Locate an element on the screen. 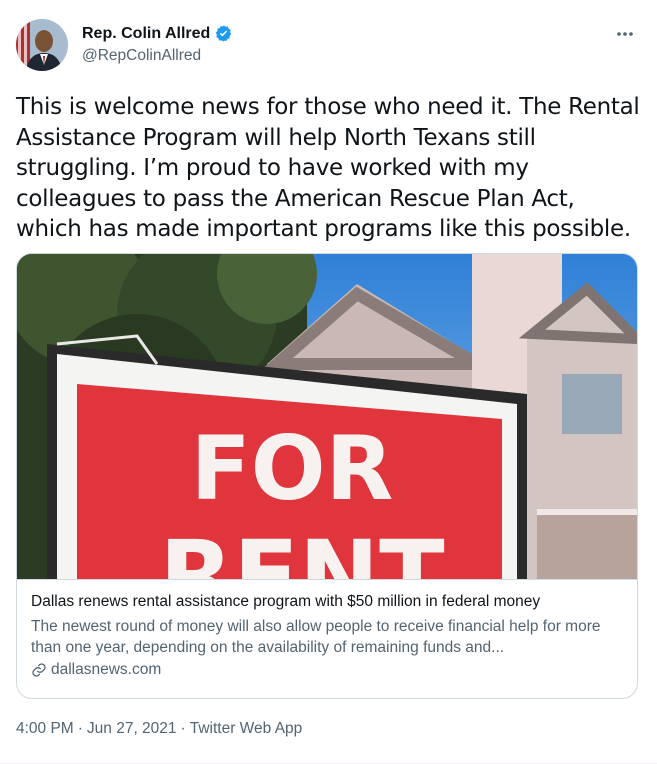 Image resolution: width=657 pixels, height=764 pixels. tweet-meta: 4:00 PM · Jun 27, 2021 · Twitter Web App is located at coordinates (159, 729).